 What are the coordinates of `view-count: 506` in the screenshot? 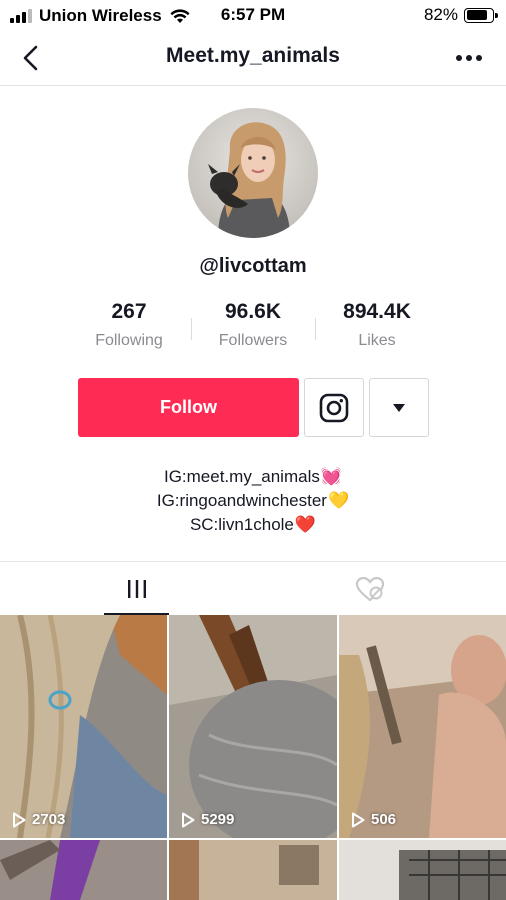 It's located at (373, 819).